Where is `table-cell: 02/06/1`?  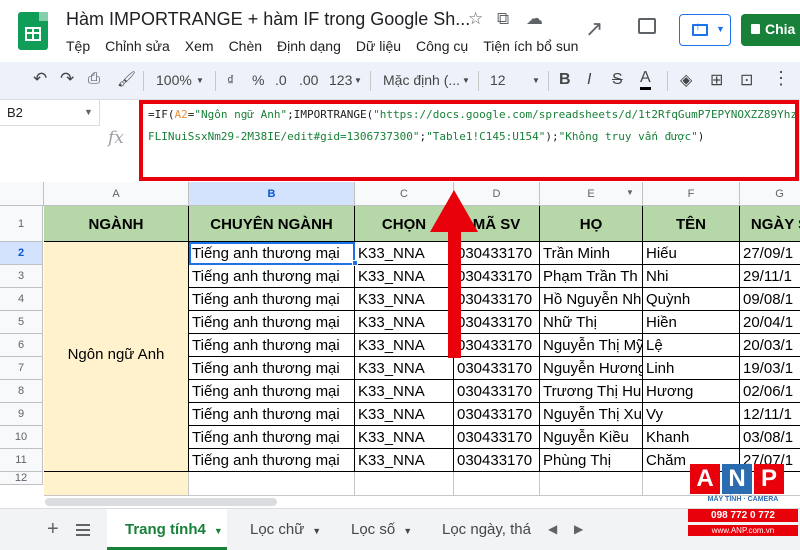 table-cell: 02/06/1 is located at coordinates (770, 391).